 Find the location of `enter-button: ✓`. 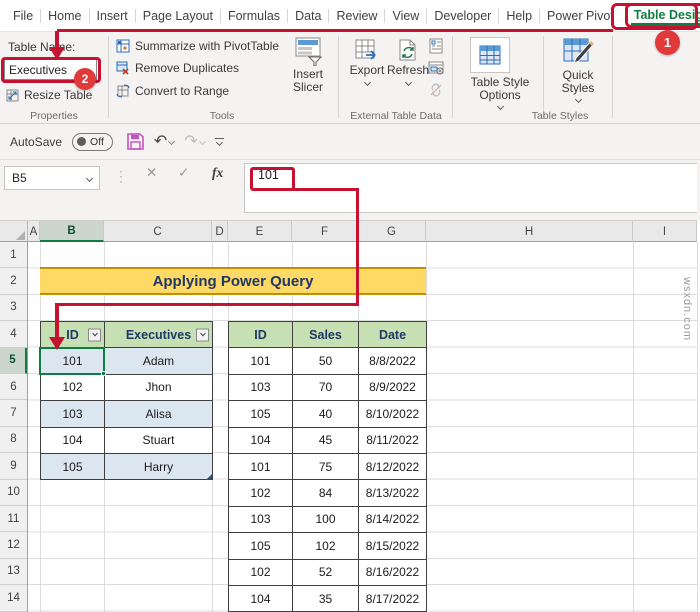

enter-button: ✓ is located at coordinates (183, 173).